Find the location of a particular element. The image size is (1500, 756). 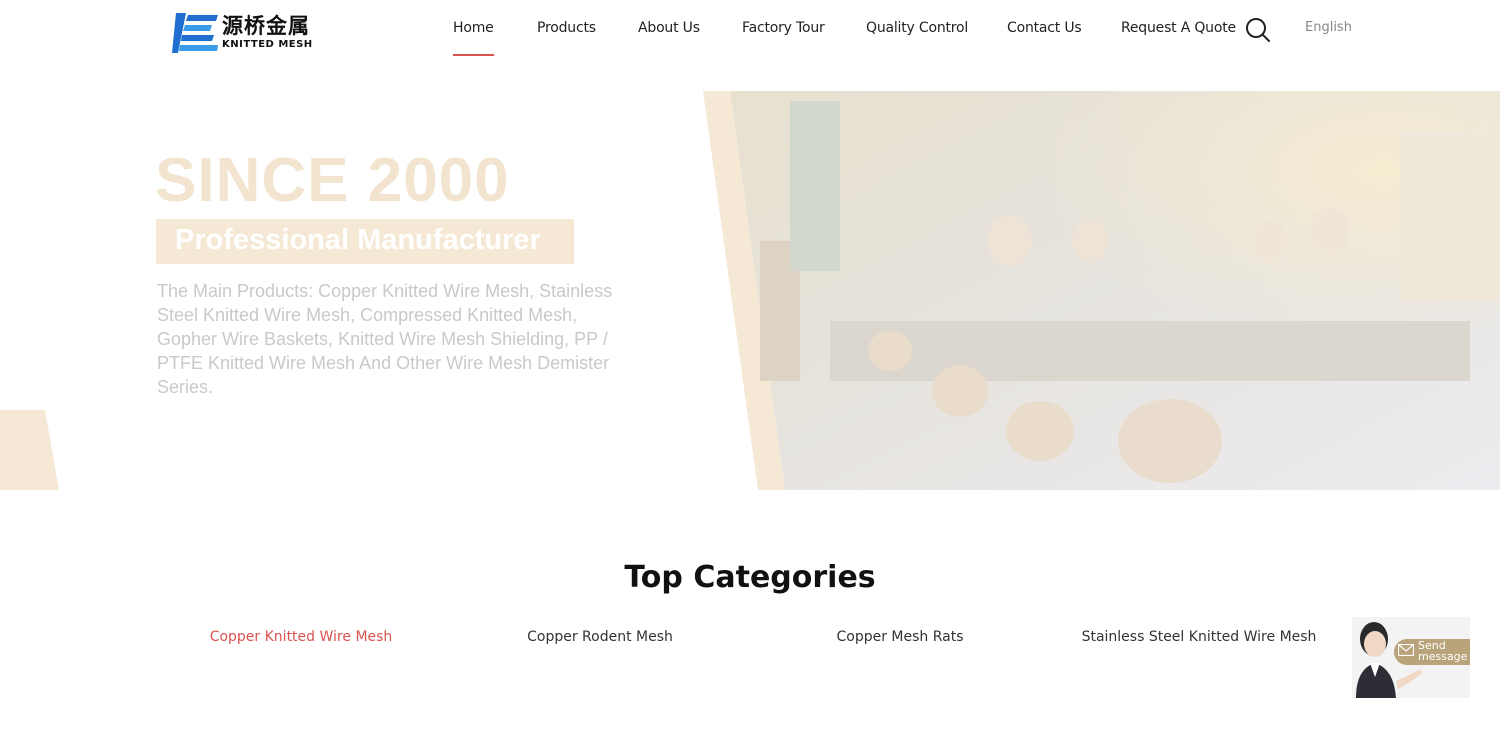

nav-about-us: About Us is located at coordinates (669, 28).